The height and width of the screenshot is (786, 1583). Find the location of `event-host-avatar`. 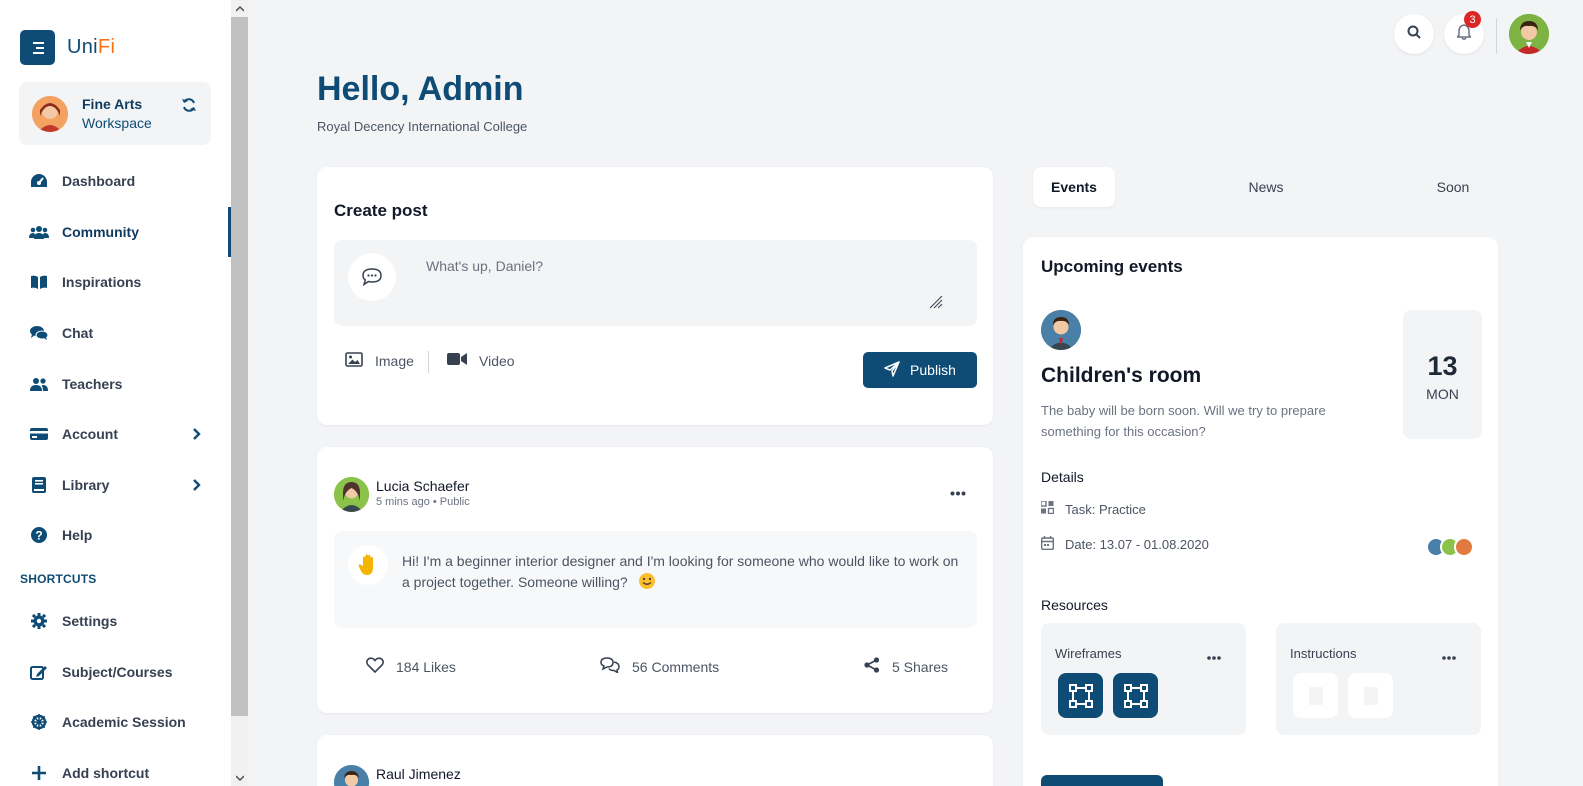

event-host-avatar is located at coordinates (1061, 330).